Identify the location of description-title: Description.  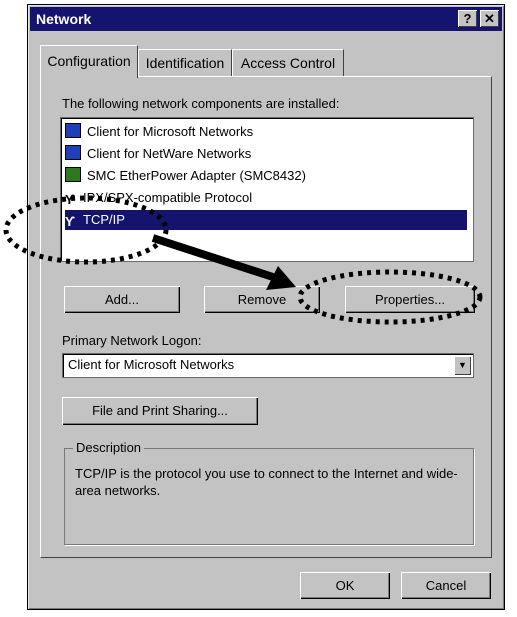
(109, 447).